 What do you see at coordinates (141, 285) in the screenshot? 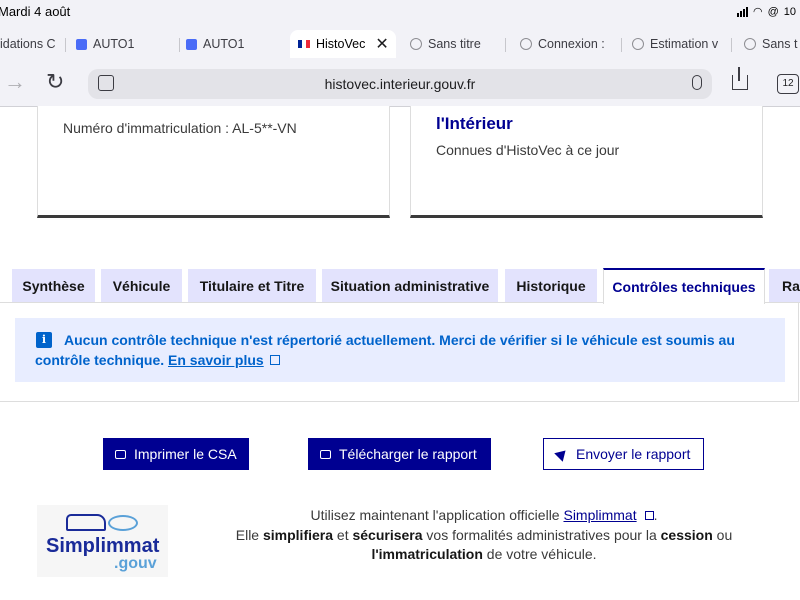
I see `tab-vehicule: Véhicule` at bounding box center [141, 285].